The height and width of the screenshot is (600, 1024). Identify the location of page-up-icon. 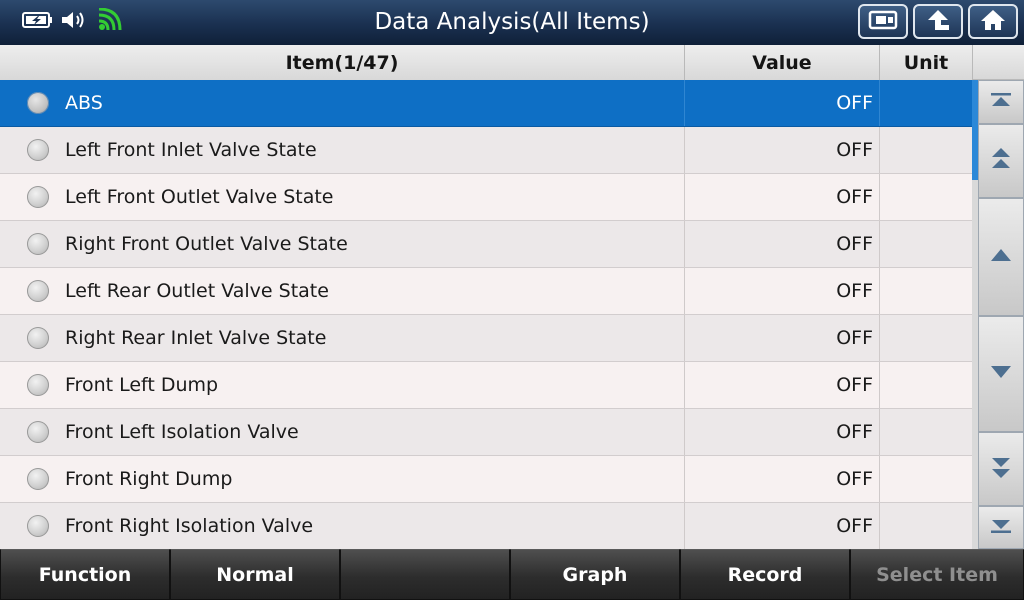
(1001, 161).